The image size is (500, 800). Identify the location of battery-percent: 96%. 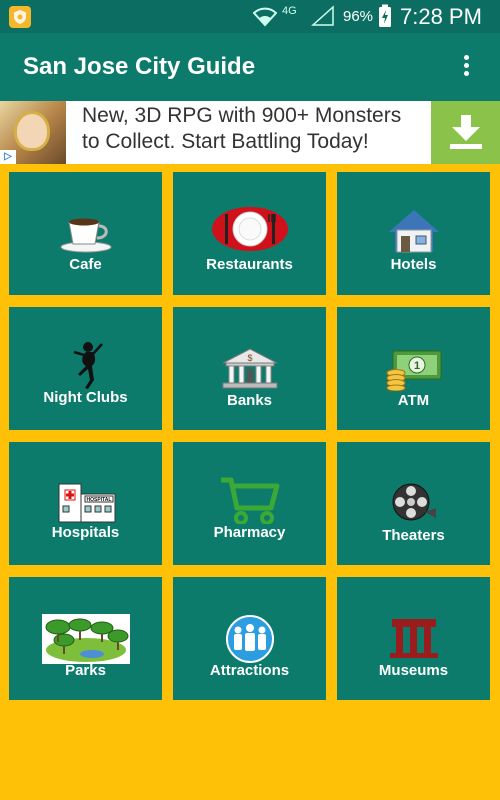
(358, 16).